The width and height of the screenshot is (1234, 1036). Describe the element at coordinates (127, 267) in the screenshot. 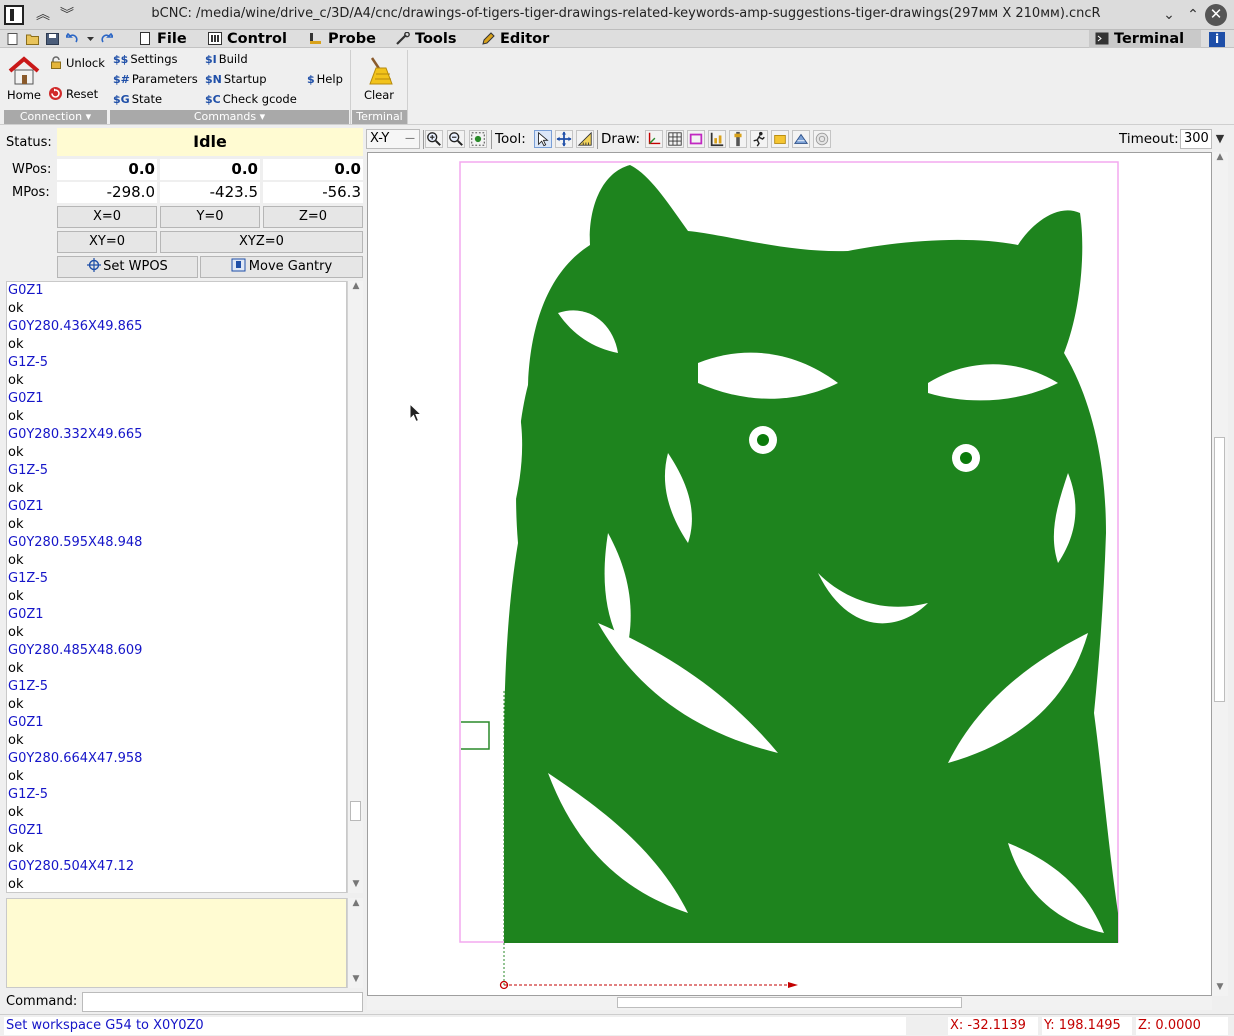

I see `set-wpos-button: Set WPOS` at that location.